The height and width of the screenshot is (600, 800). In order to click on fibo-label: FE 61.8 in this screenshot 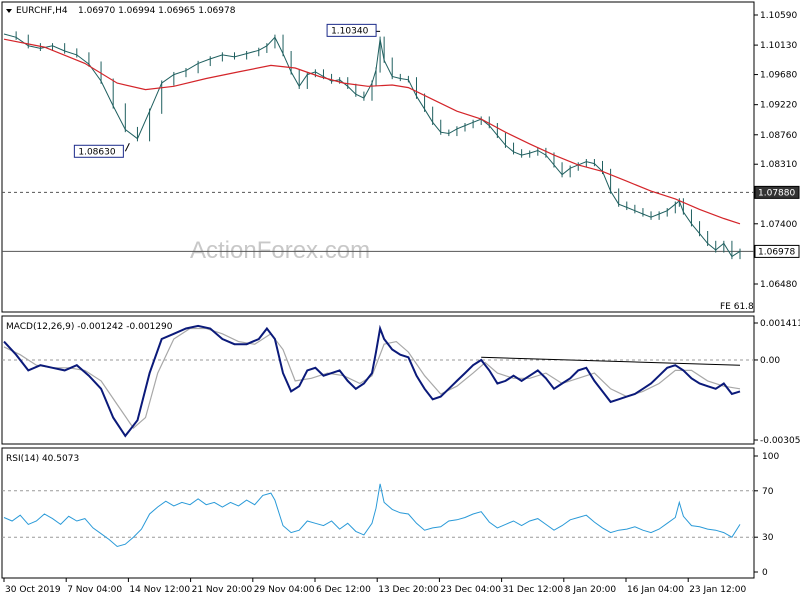, I will do `click(737, 307)`.